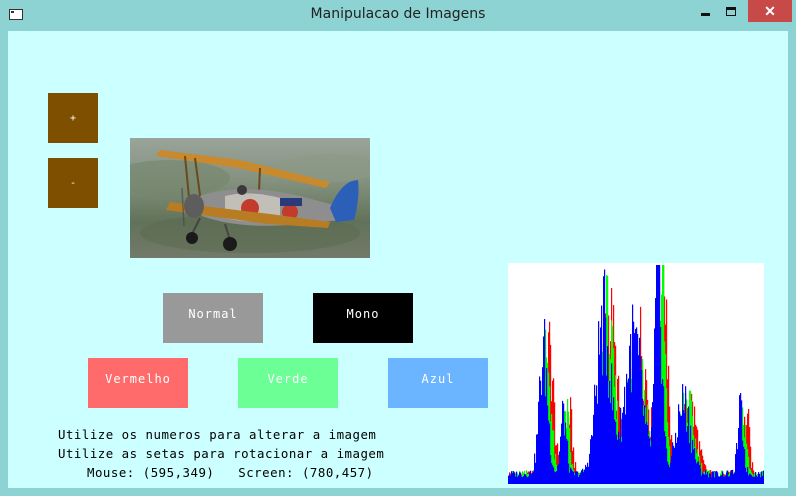 This screenshot has height=496, width=796. What do you see at coordinates (213, 318) in the screenshot?
I see `normal-mode-button: Normal` at bounding box center [213, 318].